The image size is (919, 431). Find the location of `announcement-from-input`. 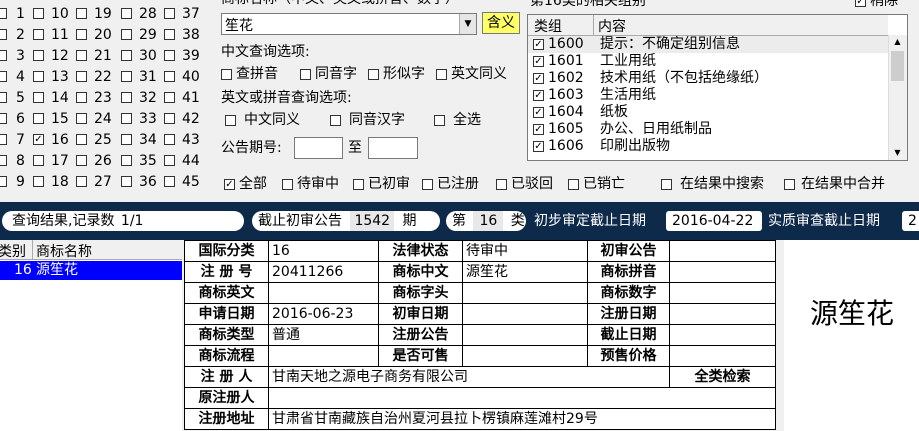

announcement-from-input is located at coordinates (318, 148).